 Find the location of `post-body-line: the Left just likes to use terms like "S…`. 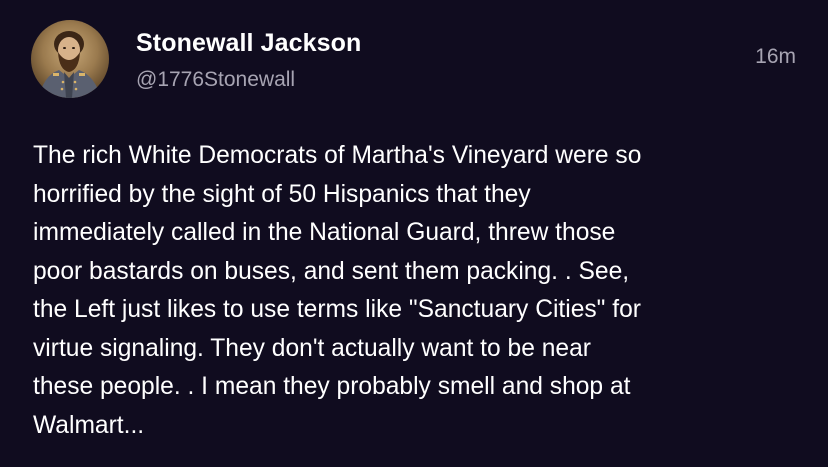

post-body-line: the Left just likes to use terms like "S… is located at coordinates (337, 309).